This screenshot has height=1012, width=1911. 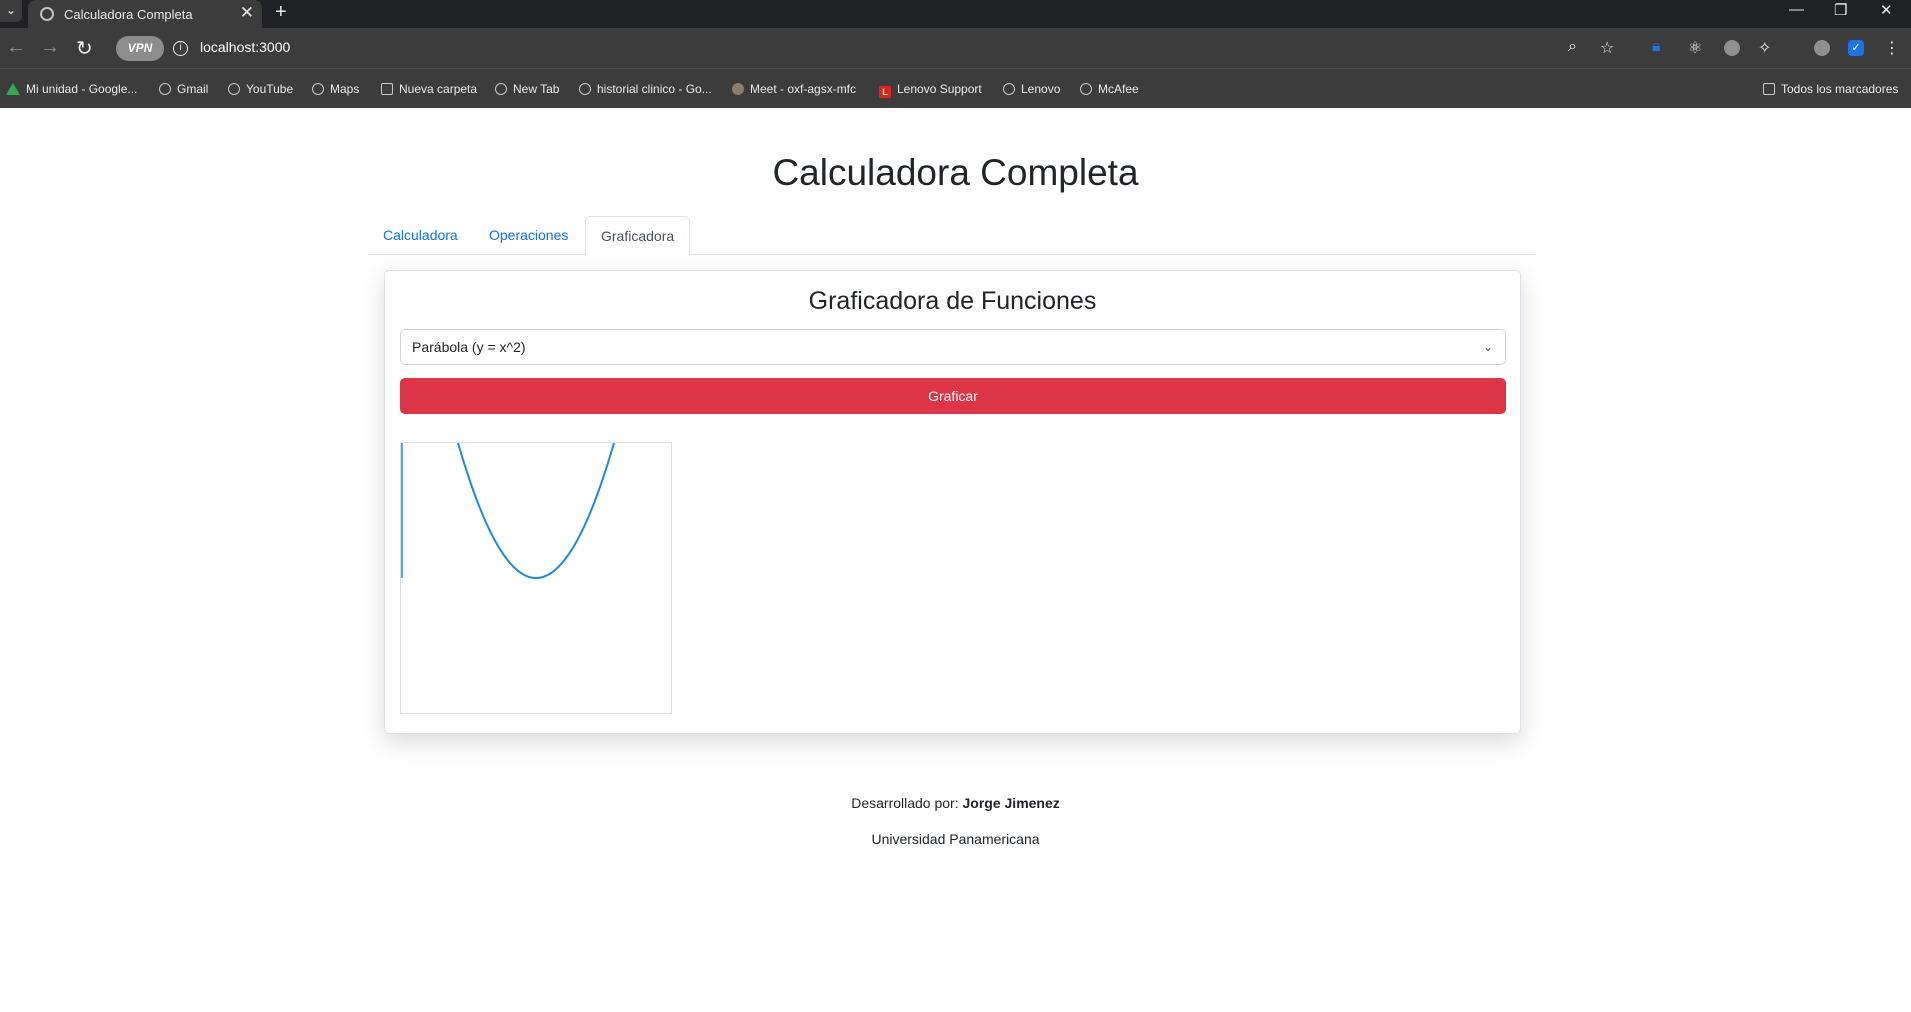 I want to click on all-bookmarks-button: Todos los marcadores, so click(x=1830, y=89).